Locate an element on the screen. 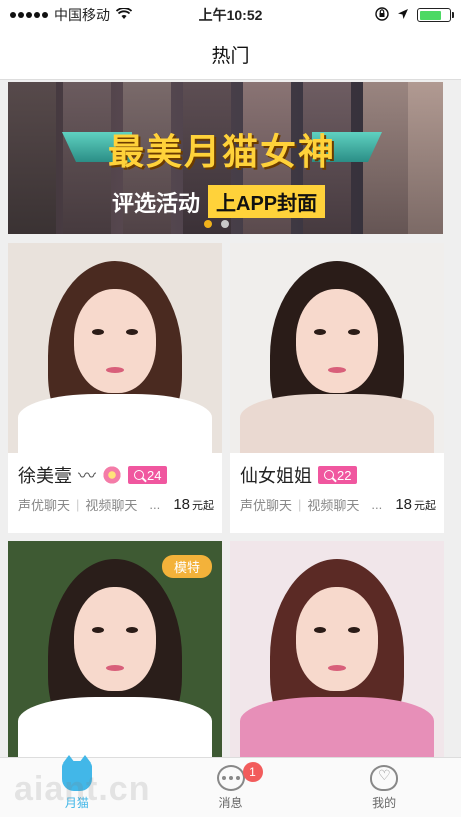  banner-title: 最美月猫女神 is located at coordinates (221, 152).